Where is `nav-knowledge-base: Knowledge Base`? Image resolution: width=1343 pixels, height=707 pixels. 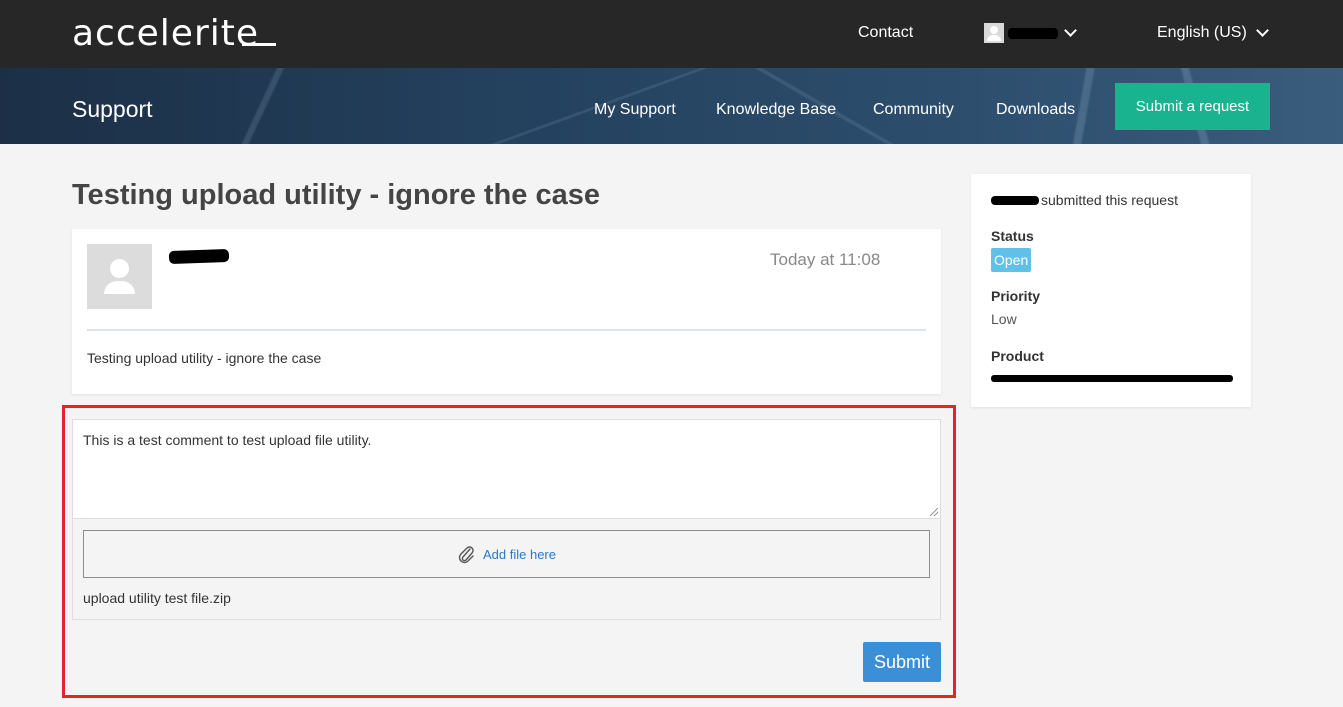
nav-knowledge-base: Knowledge Base is located at coordinates (776, 110).